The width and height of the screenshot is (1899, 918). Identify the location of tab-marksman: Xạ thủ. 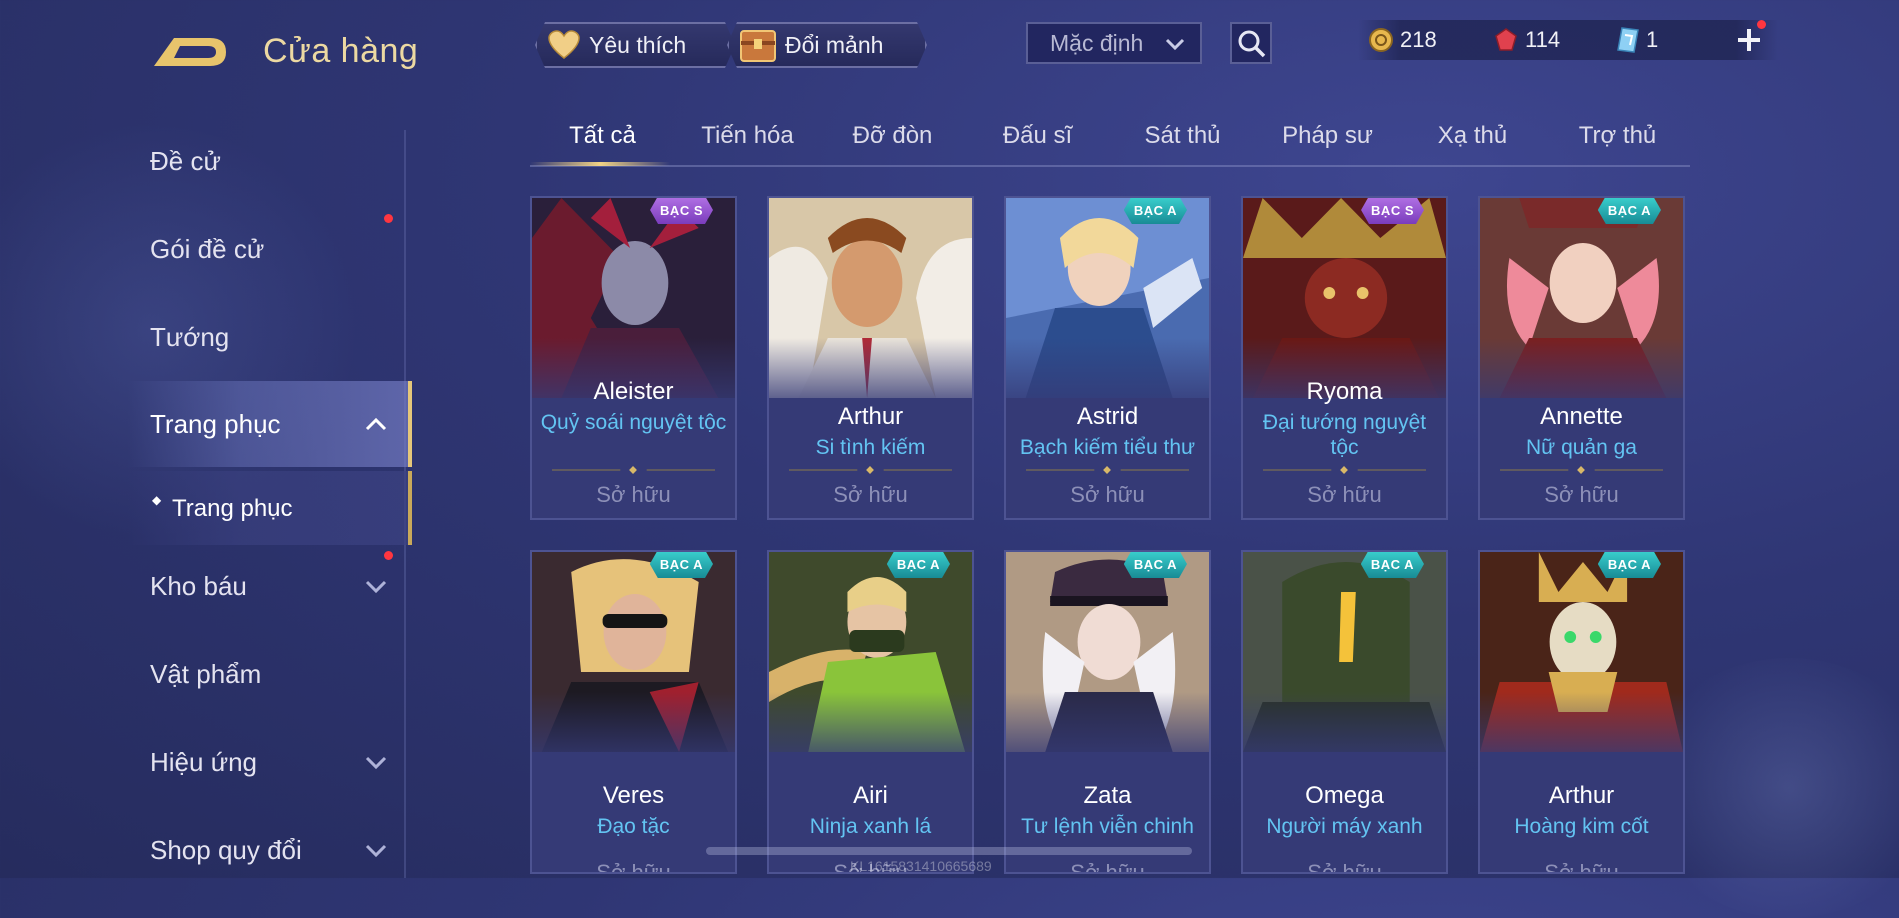
(1472, 136).